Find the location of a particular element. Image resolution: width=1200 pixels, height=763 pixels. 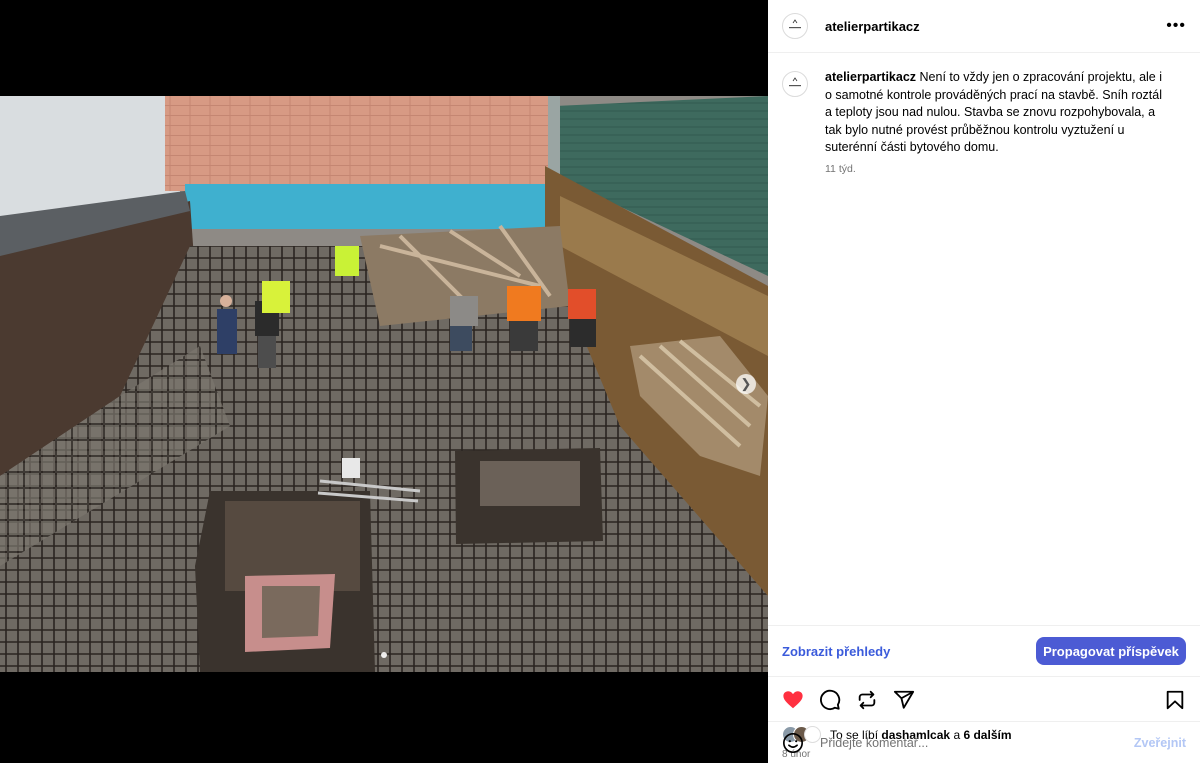

comment-composer: Zveřejnit is located at coordinates (984, 742).